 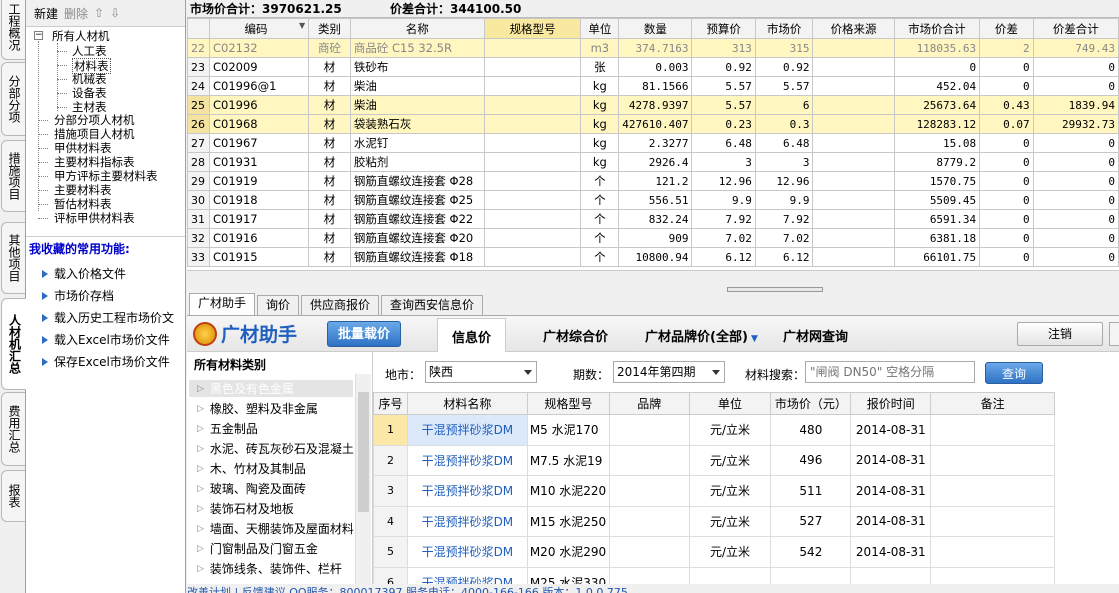 I want to click on cell-unit: 张, so click(x=600, y=67).